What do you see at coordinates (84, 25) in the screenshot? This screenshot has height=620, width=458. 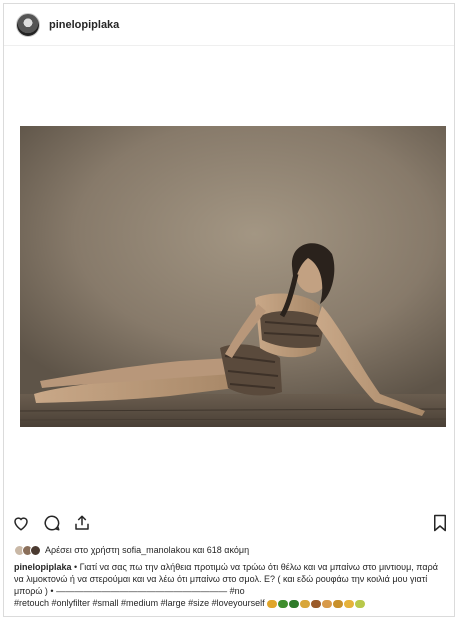 I see `post-username: pinelopiplaka` at bounding box center [84, 25].